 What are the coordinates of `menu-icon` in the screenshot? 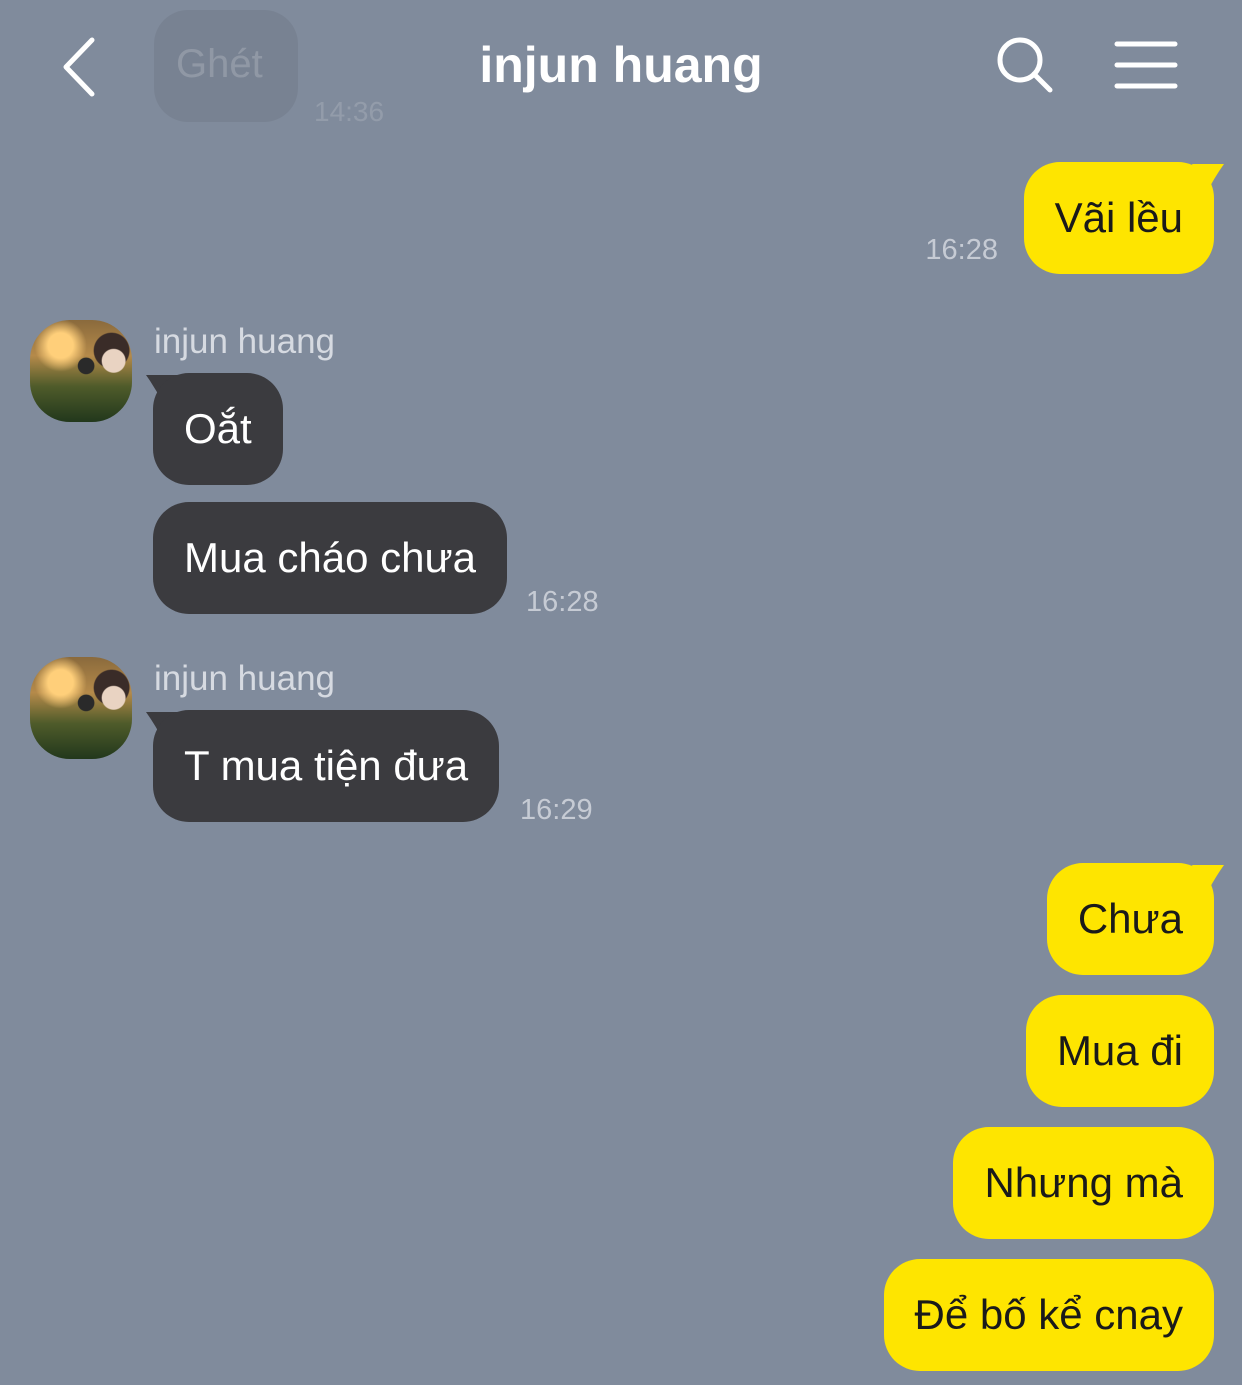 It's located at (1146, 65).